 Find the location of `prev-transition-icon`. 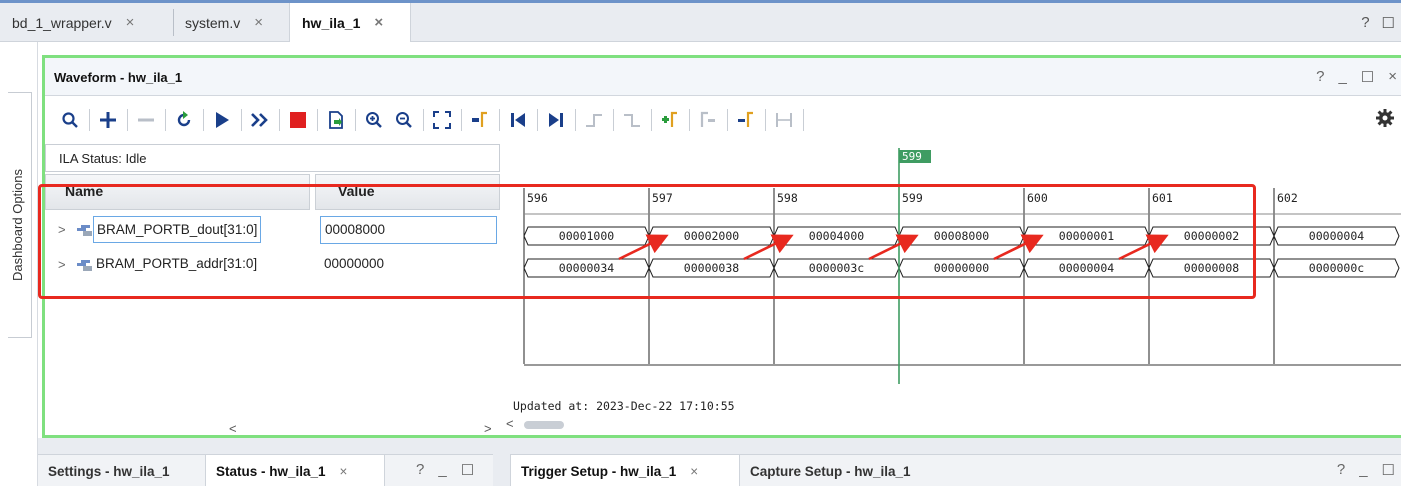

prev-transition-icon is located at coordinates (594, 120).